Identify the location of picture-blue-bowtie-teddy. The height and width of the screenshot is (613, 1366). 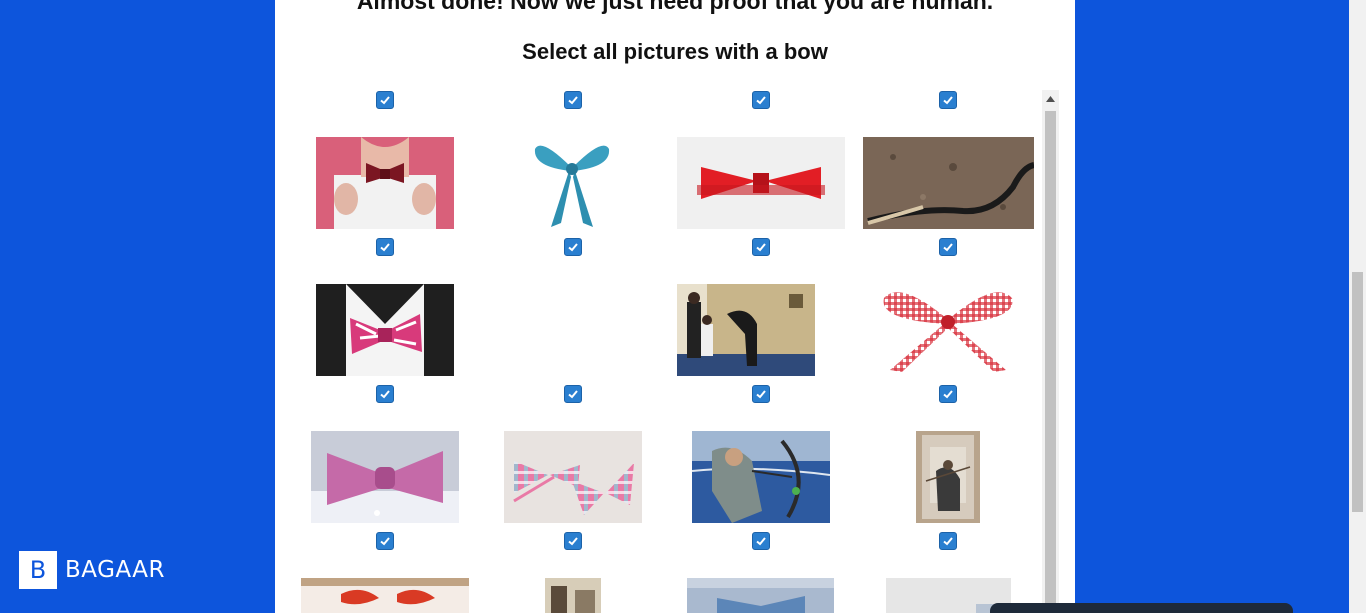
(760, 595).